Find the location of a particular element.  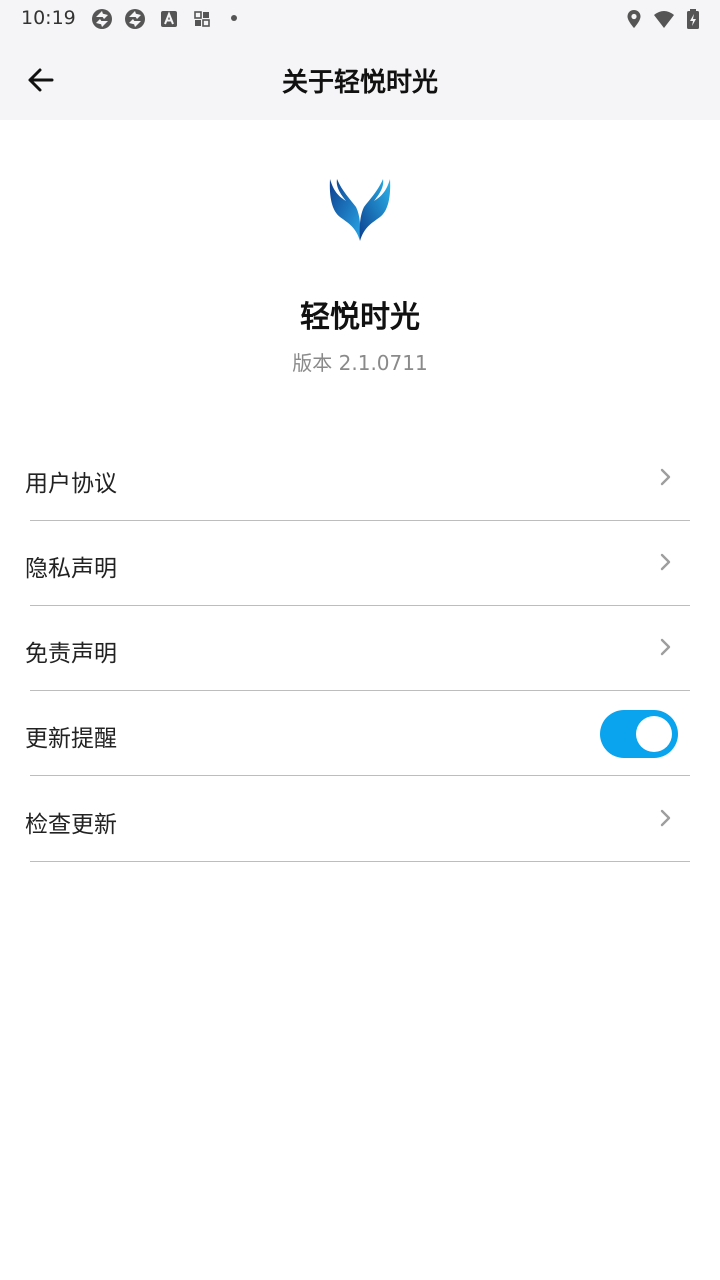

app-bar: 关于轻悦时光 is located at coordinates (360, 78).